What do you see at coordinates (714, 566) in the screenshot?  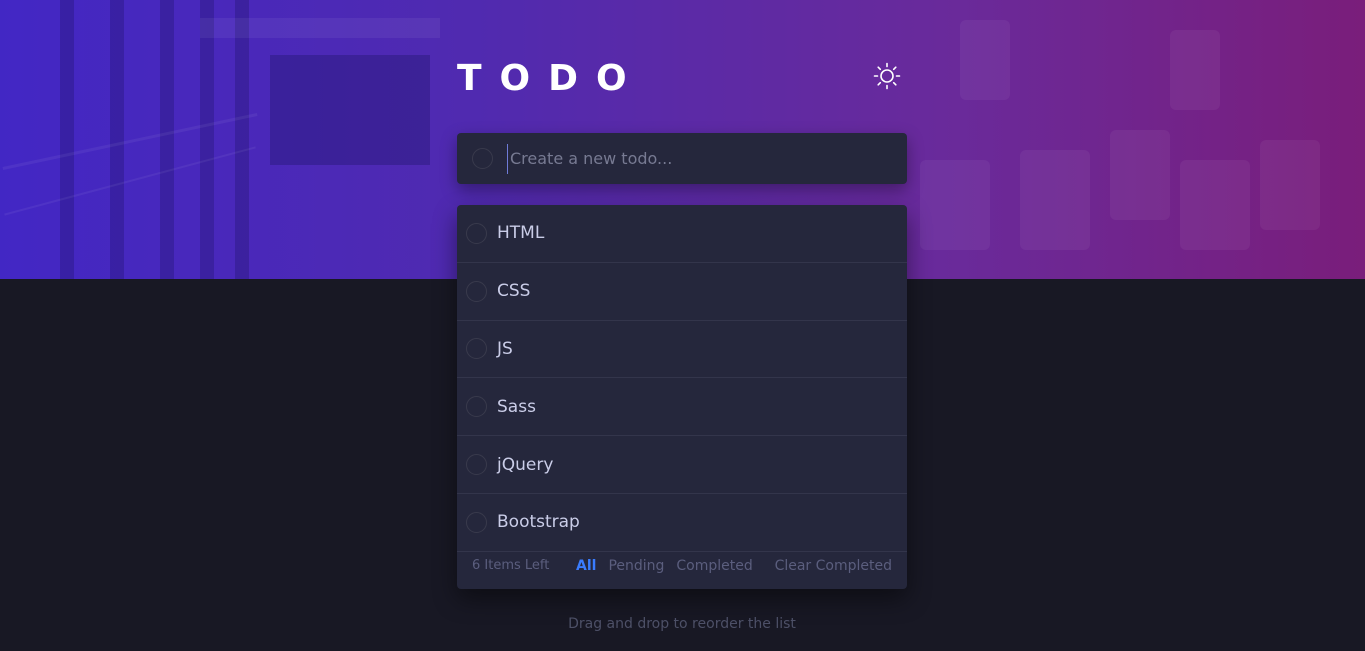 I see `filter-completed: Completed` at bounding box center [714, 566].